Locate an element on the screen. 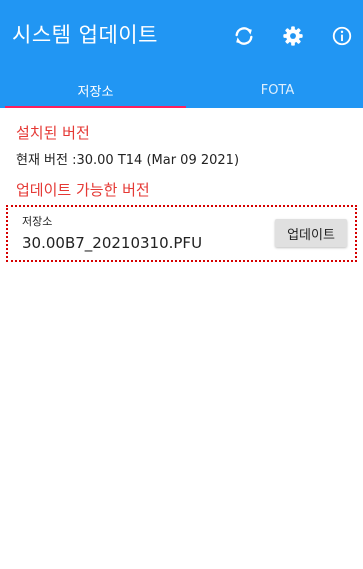  tab-storage: 저장소 is located at coordinates (95, 90).